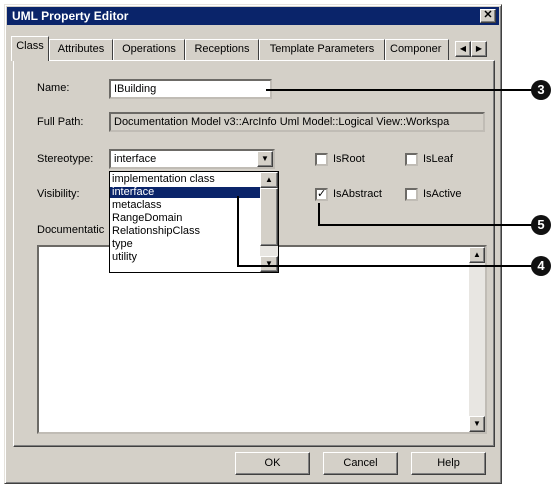 The height and width of the screenshot is (488, 553). I want to click on tab-receptions: Receptions, so click(222, 49).